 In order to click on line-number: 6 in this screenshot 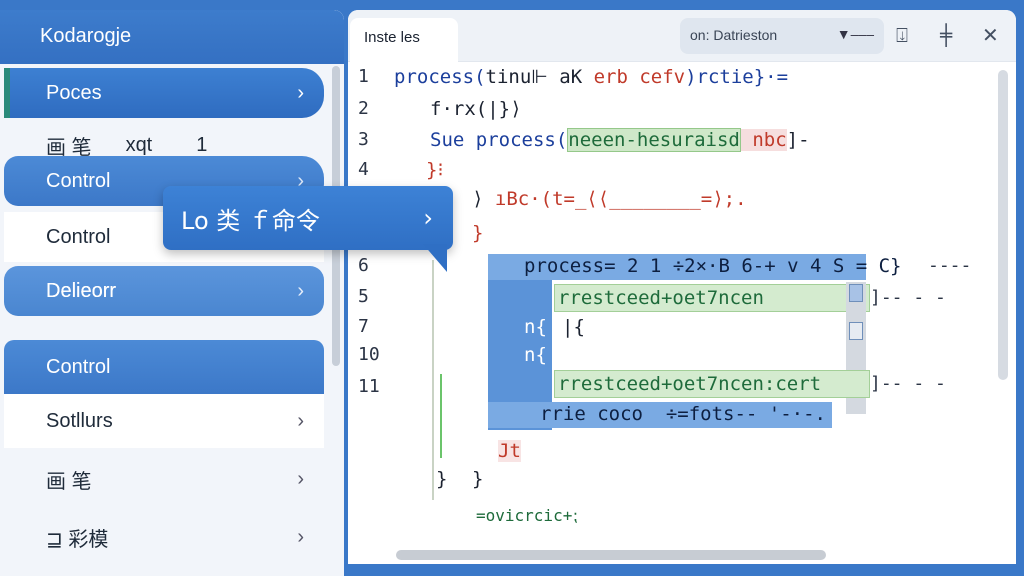, I will do `click(363, 265)`.